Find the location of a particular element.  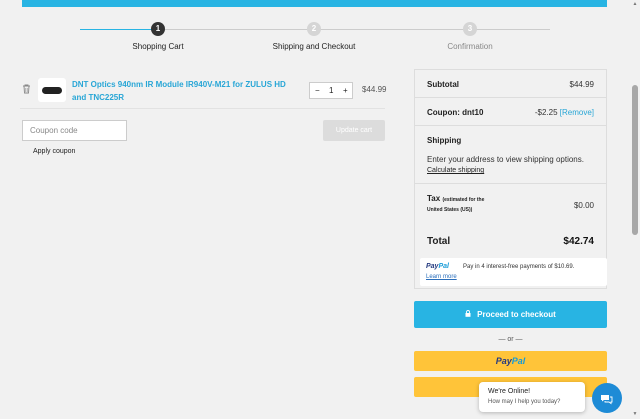

coupon-label: Coupon: dnt10 is located at coordinates (455, 112).